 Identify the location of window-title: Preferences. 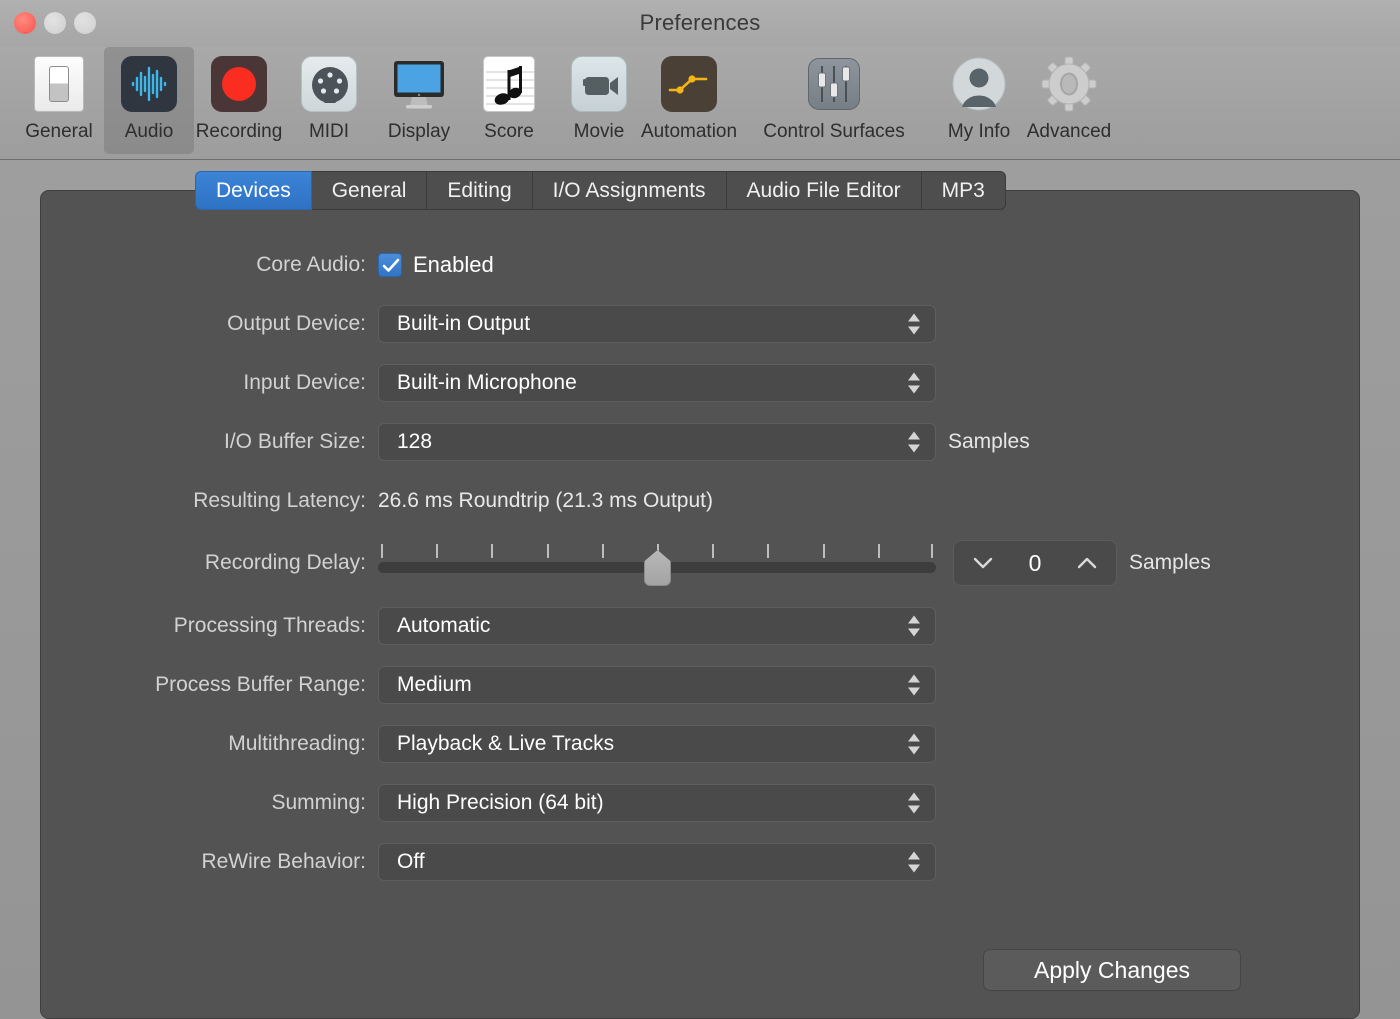
(700, 22).